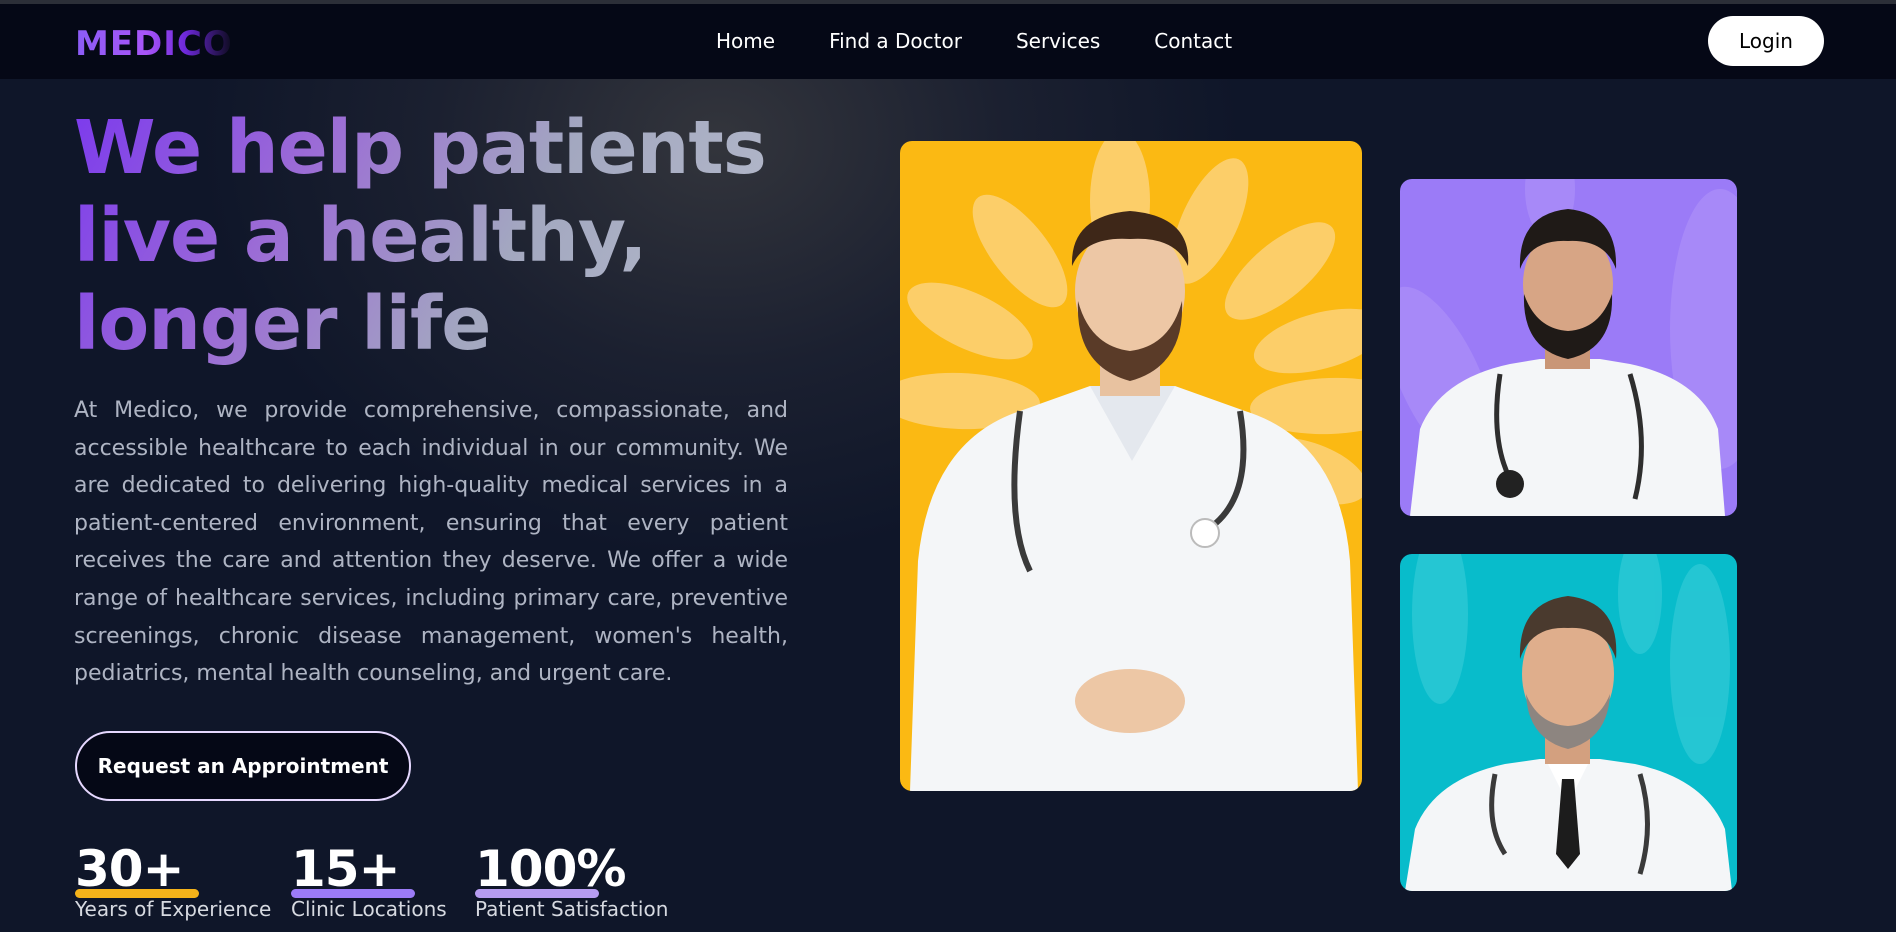 This screenshot has width=1896, height=932. I want to click on stat-value: 100%, so click(550, 869).